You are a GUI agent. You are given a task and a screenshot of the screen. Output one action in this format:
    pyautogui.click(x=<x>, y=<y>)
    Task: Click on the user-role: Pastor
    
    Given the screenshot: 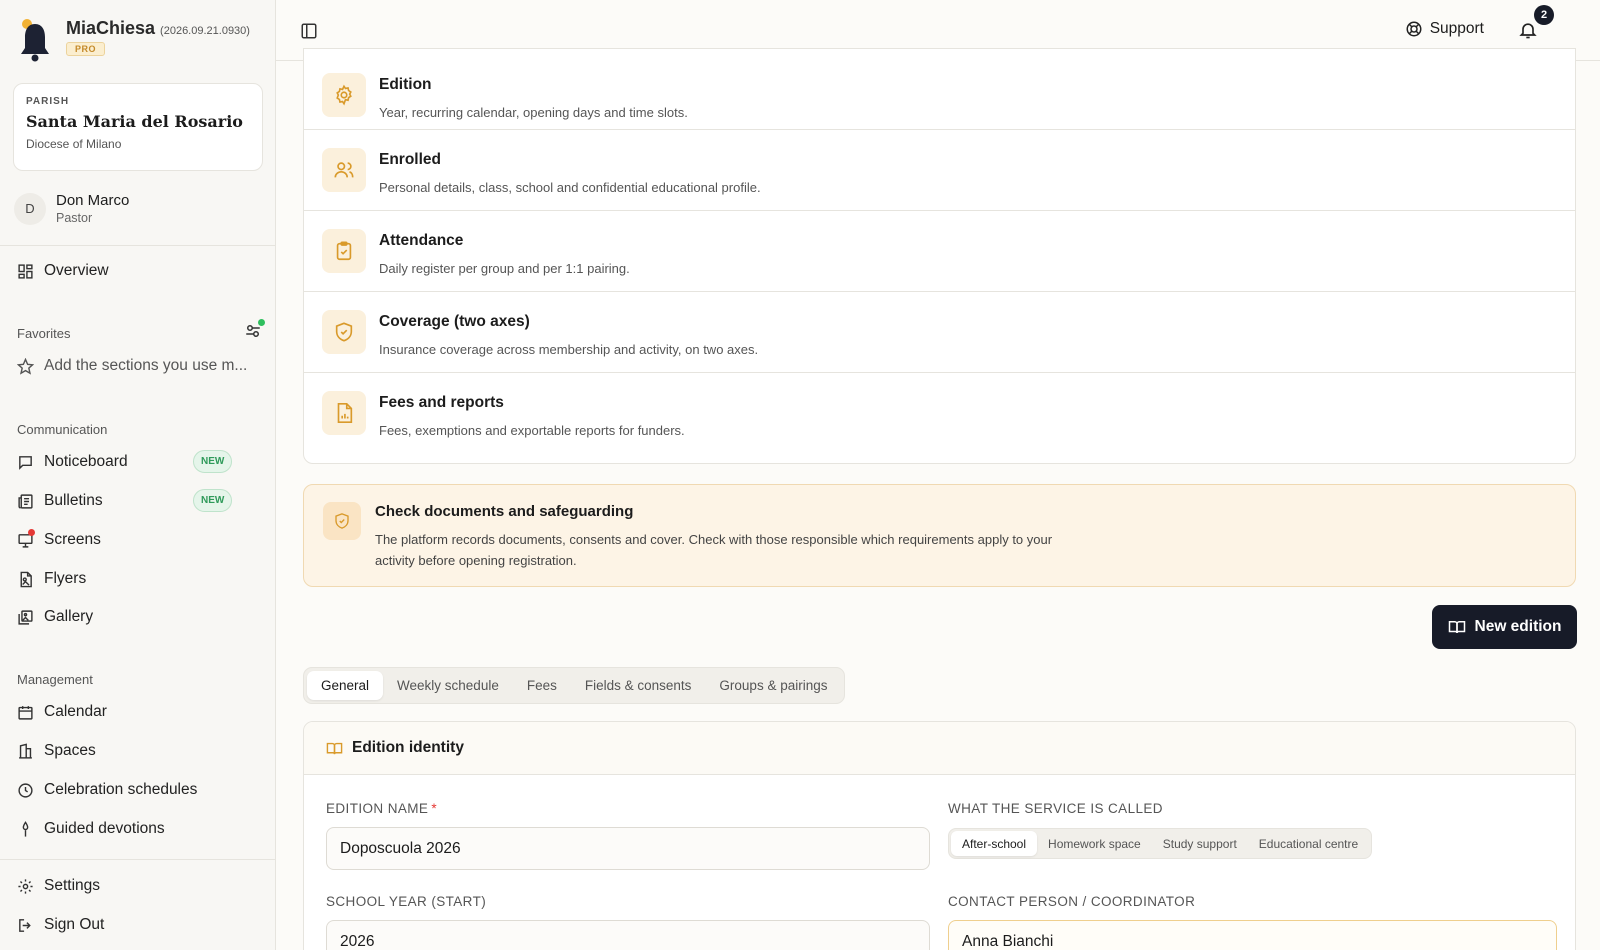 What is the action you would take?
    pyautogui.click(x=74, y=218)
    